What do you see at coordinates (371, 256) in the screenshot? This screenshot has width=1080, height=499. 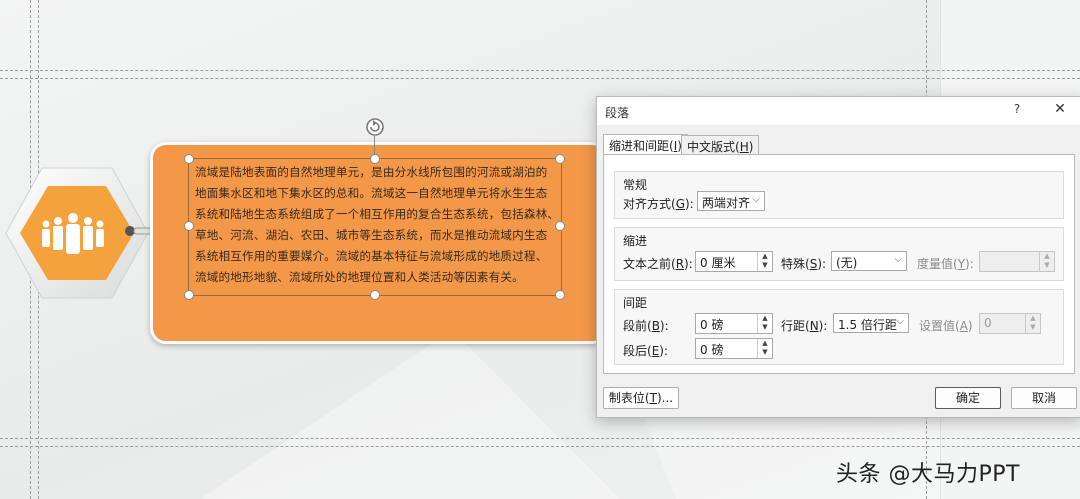 I see `paragraph-line: 系统相互作用的重要媒介。流域的基本特征与流域形成的地质过程、` at bounding box center [371, 256].